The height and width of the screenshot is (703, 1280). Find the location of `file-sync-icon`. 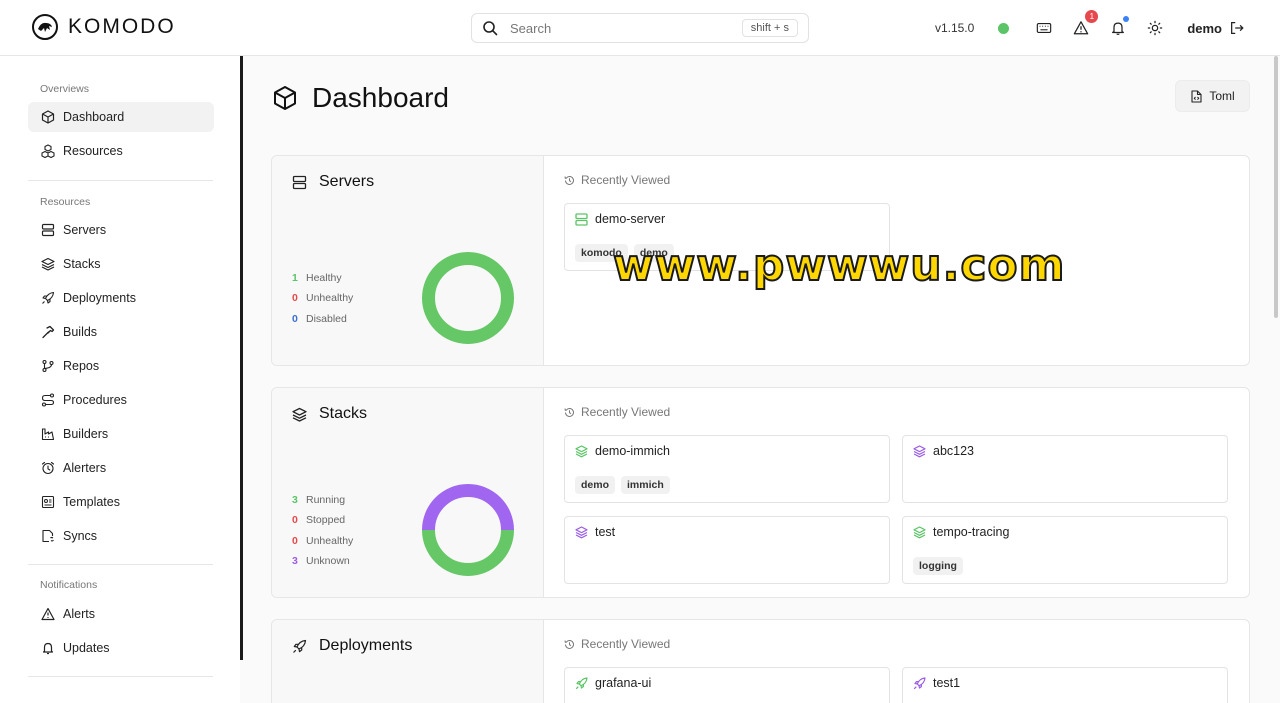

file-sync-icon is located at coordinates (48, 536).